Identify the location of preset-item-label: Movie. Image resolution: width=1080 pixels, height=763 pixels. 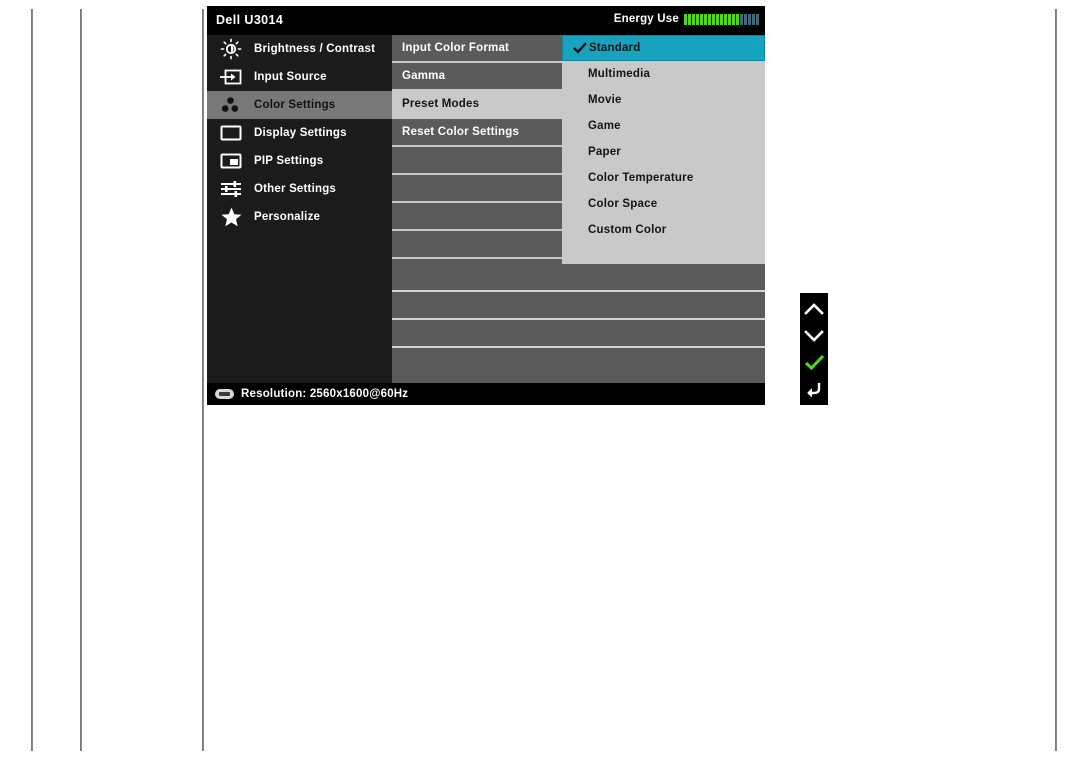
(605, 100).